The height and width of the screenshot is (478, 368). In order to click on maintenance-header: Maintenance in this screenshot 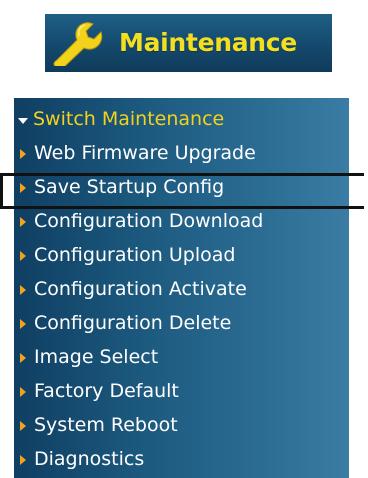, I will do `click(188, 43)`.